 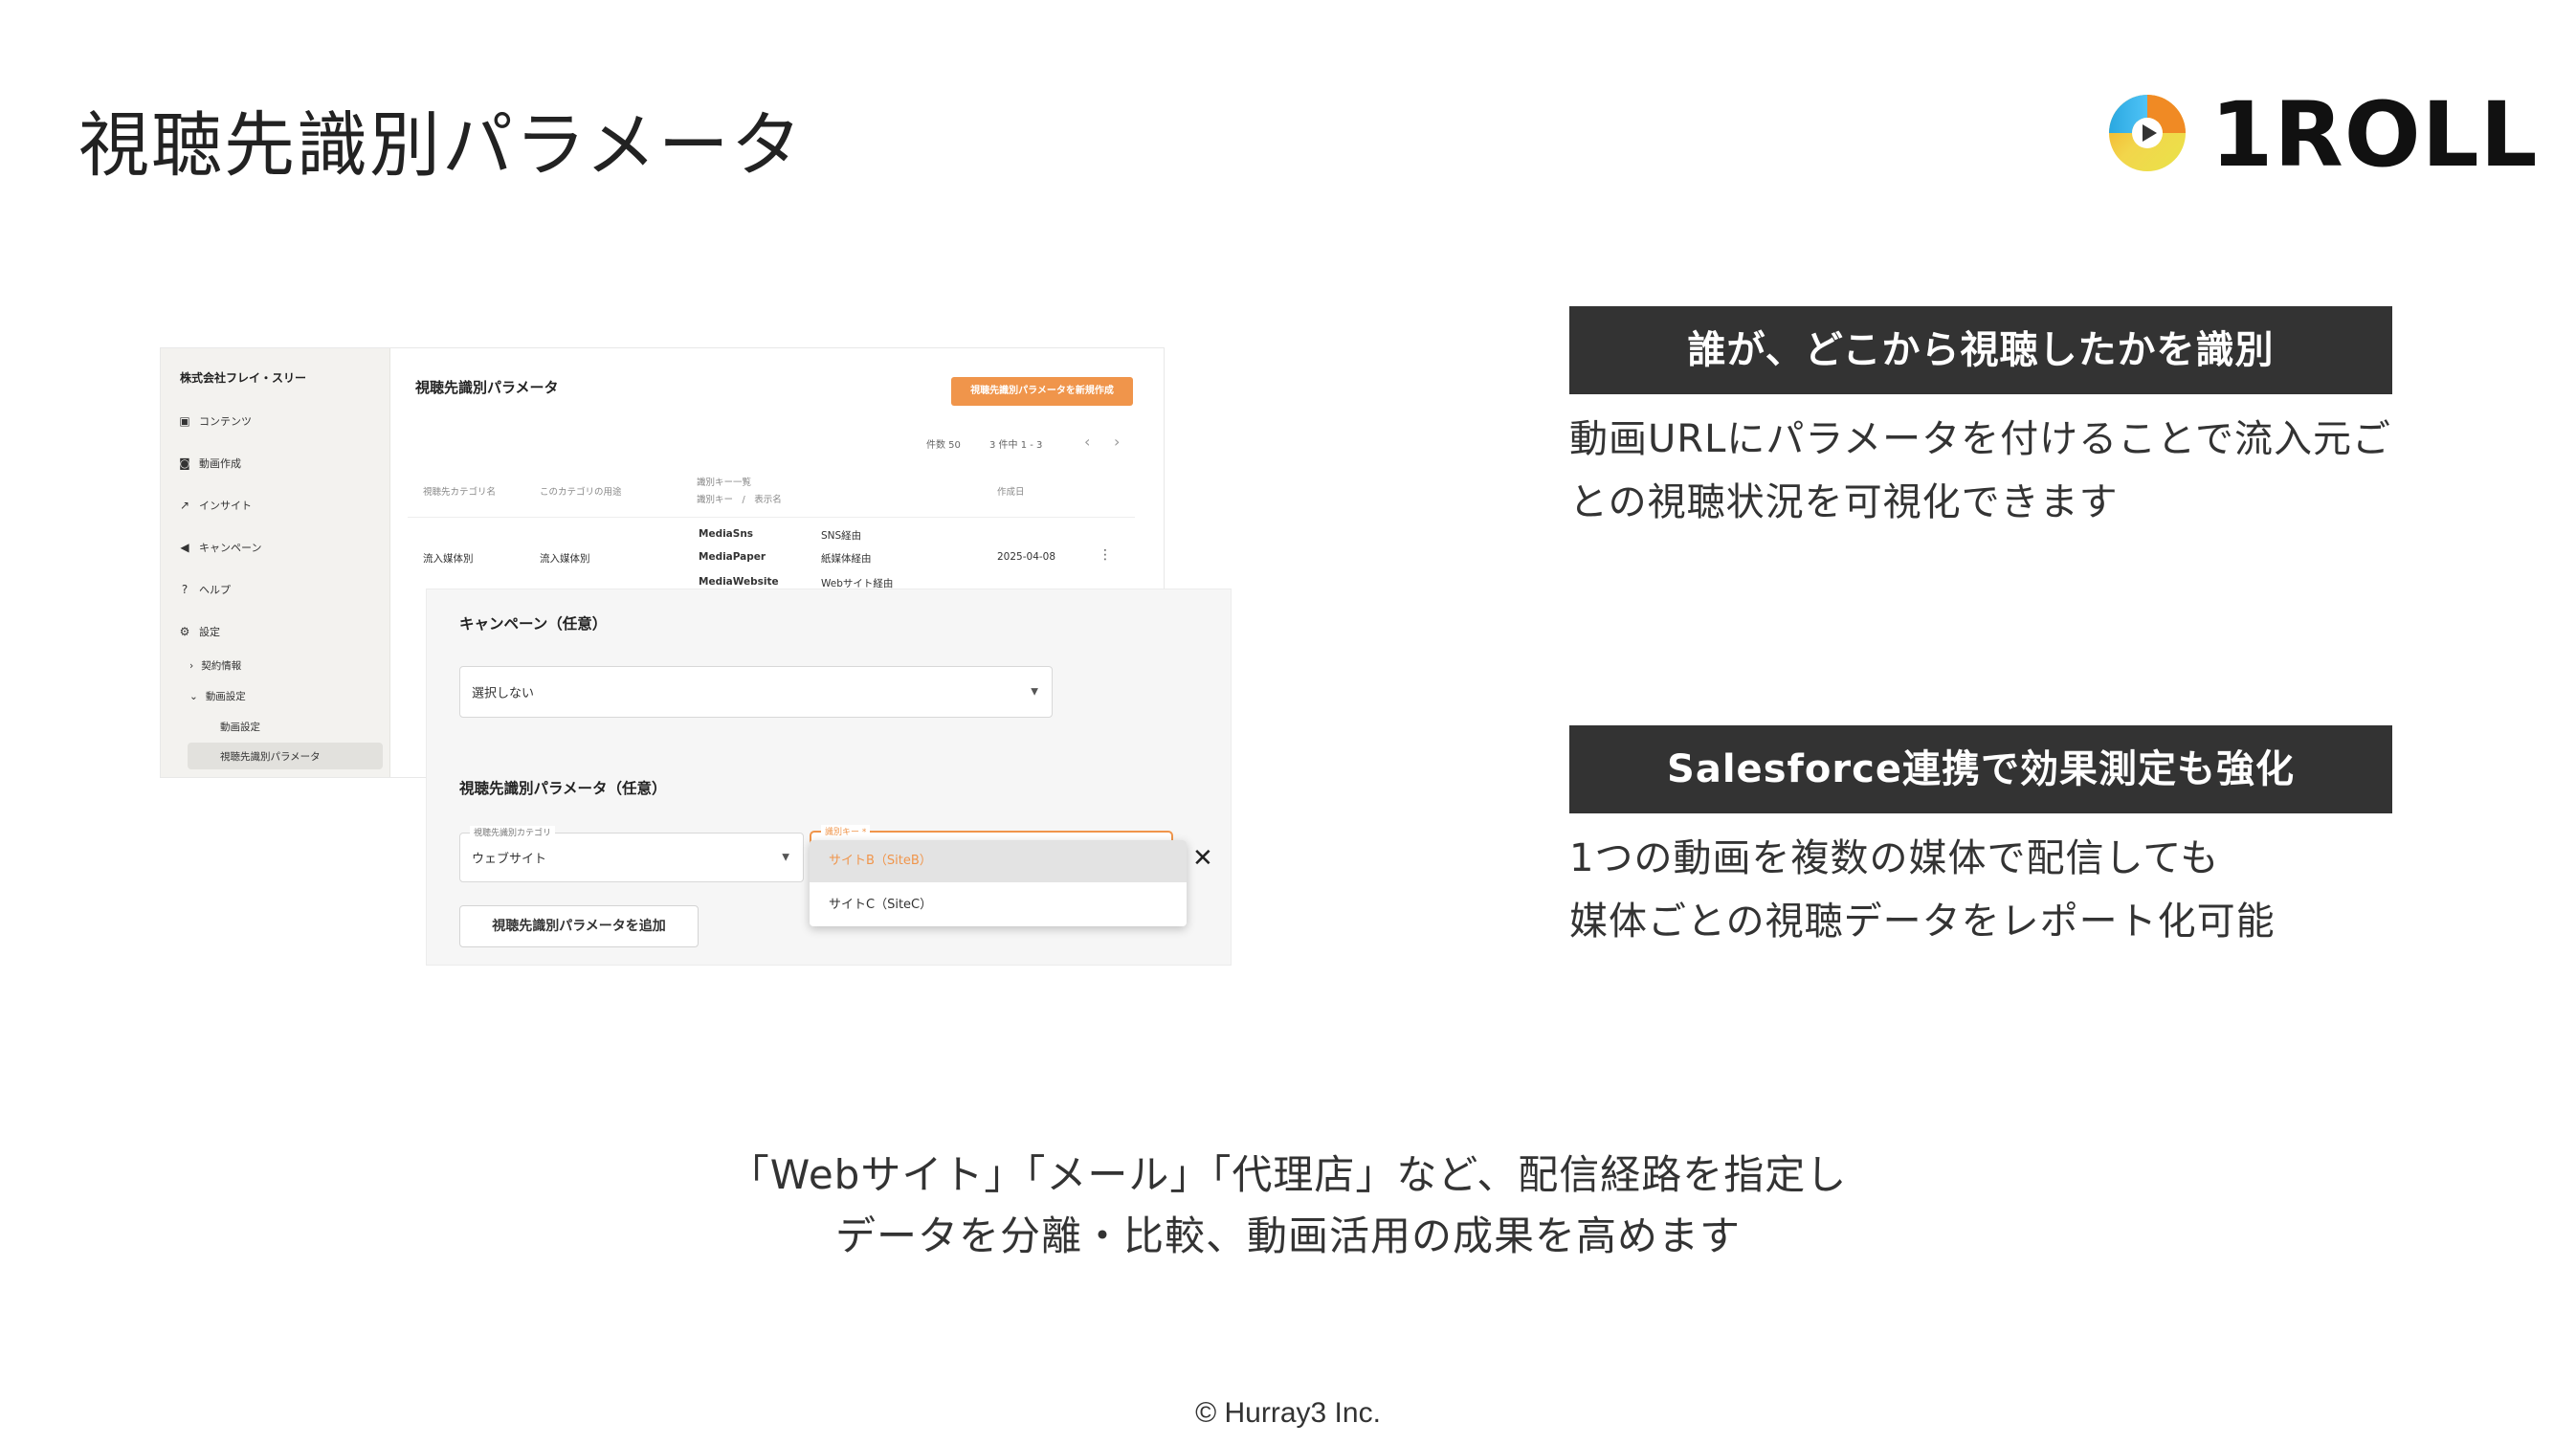 What do you see at coordinates (225, 421) in the screenshot?
I see `sidebar-item-label: コンテンツ` at bounding box center [225, 421].